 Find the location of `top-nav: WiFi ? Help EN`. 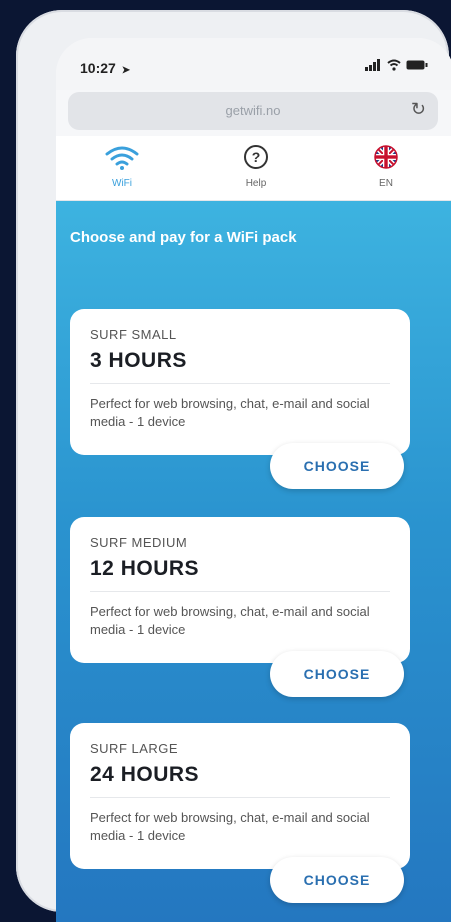

top-nav: WiFi ? Help EN is located at coordinates (253, 168).